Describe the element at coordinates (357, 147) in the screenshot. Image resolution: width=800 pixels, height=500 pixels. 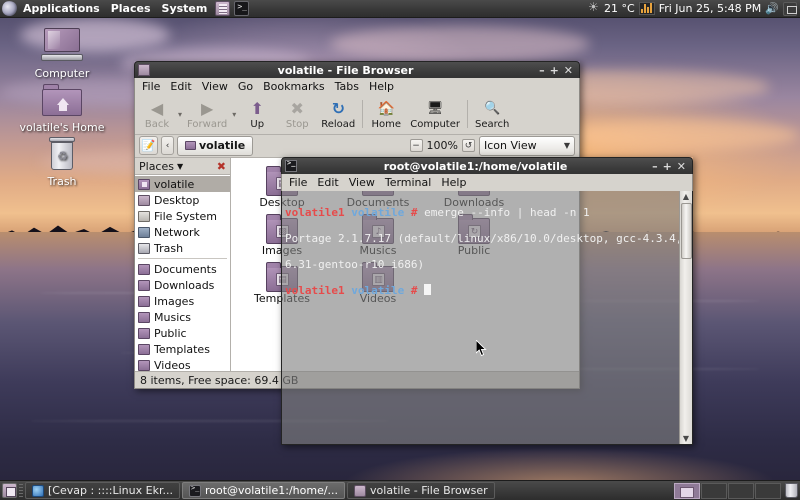
I see `file-browser-location-bar: 📝 ‹ volatile − 100% ↺ Icon View ▼` at that location.